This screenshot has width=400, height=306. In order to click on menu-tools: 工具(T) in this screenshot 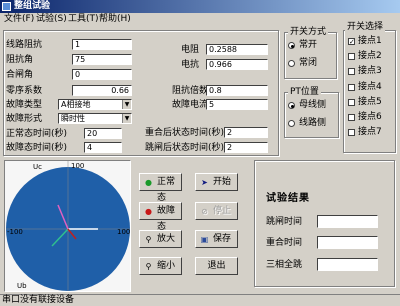, I will do `click(83, 19)`.